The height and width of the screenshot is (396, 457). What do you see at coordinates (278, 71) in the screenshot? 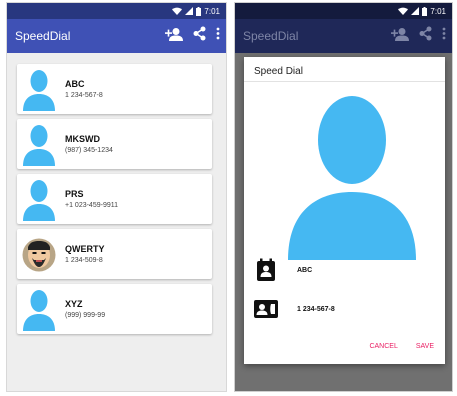
I see `dialog-title: Speed Dial` at bounding box center [278, 71].